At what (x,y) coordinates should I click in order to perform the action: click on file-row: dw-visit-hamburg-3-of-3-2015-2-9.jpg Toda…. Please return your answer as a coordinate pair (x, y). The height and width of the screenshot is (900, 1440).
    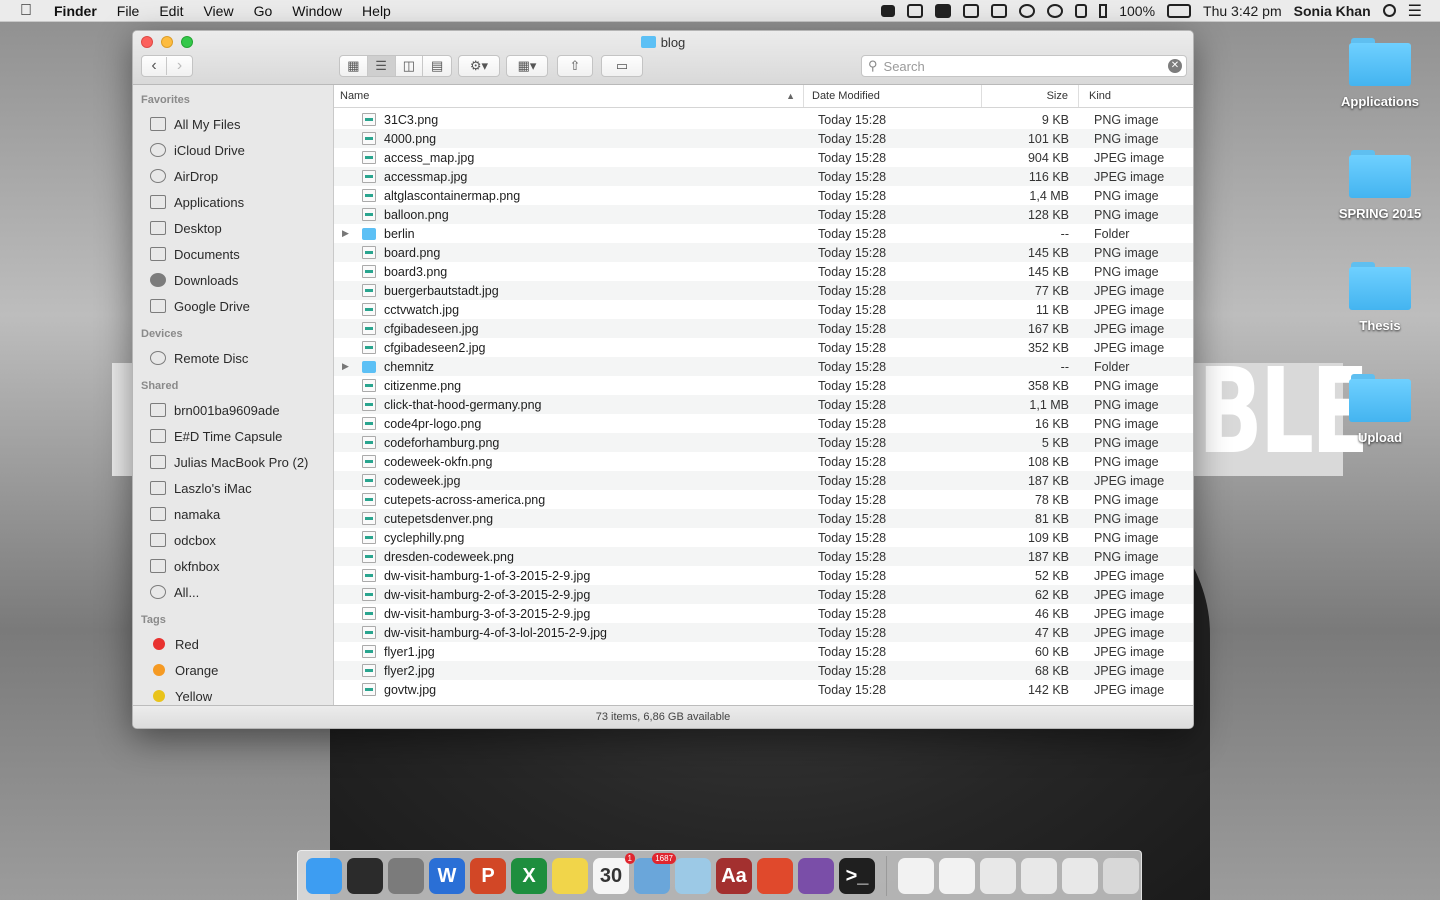
    Looking at the image, I should click on (763, 613).